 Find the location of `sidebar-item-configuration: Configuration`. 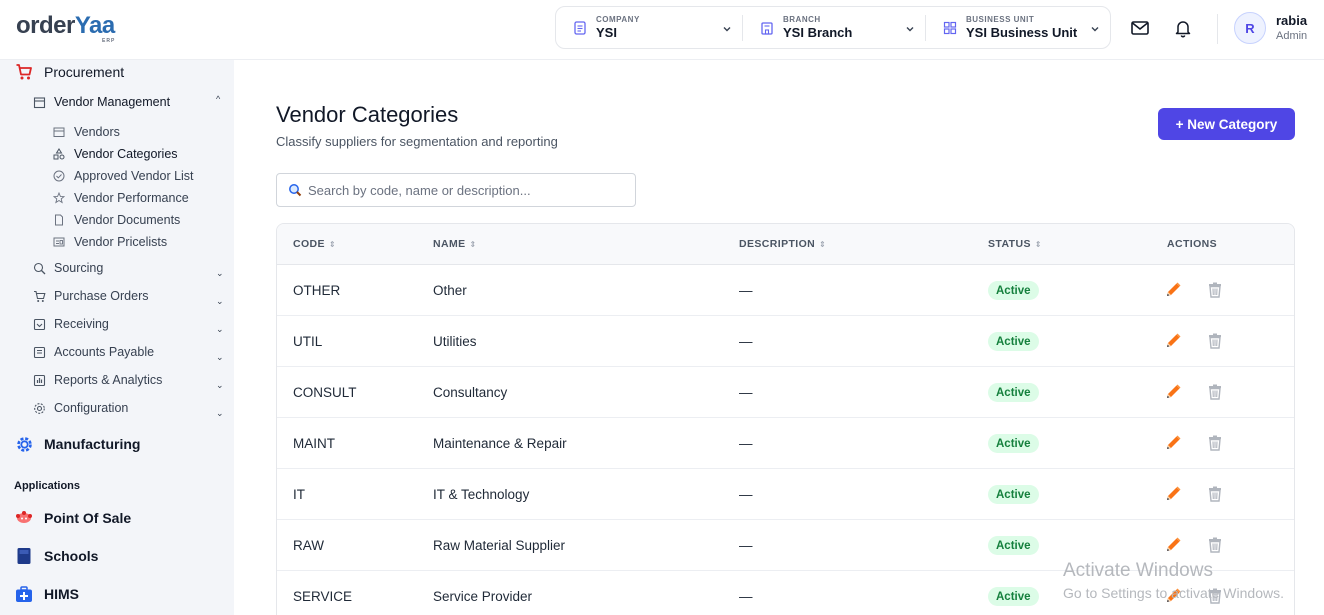

sidebar-item-configuration: Configuration is located at coordinates (80, 408).